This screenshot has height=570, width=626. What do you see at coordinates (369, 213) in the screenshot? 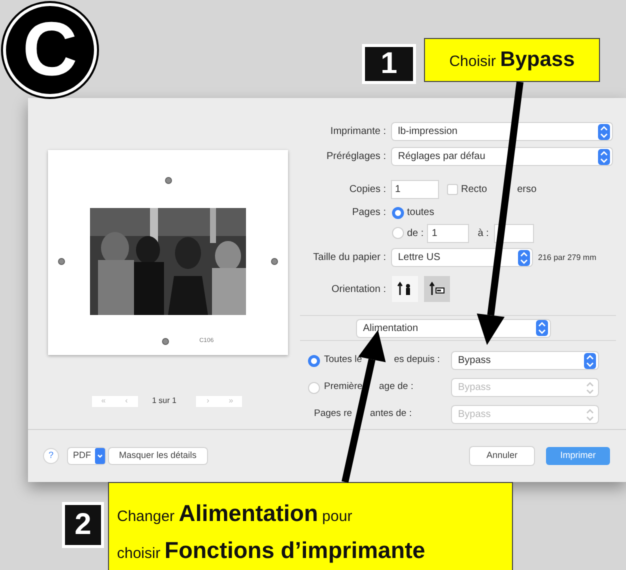
I see `field-label: Pages :` at bounding box center [369, 213].